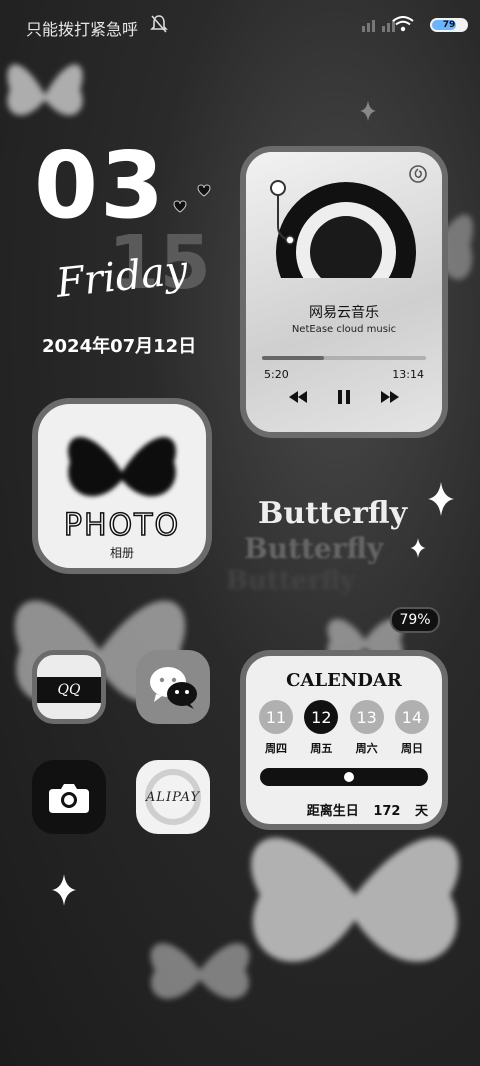 The height and width of the screenshot is (1066, 480). I want to click on butterfly-image, so click(122, 467).